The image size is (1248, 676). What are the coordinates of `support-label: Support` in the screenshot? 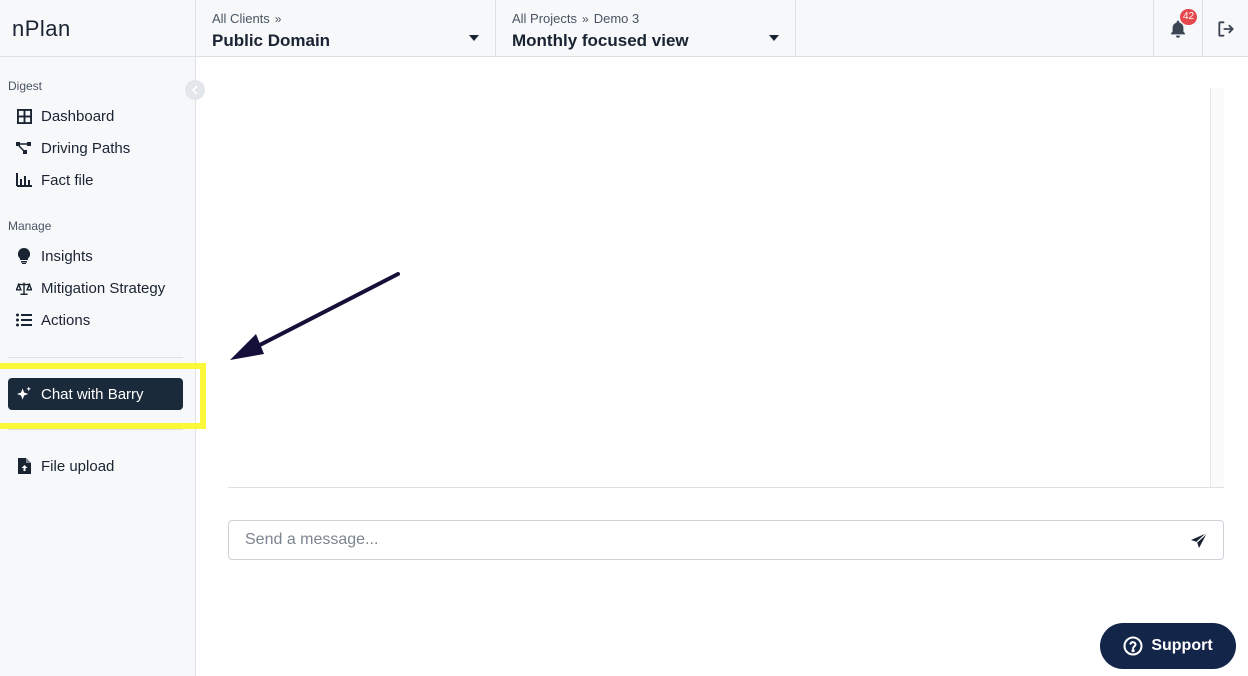 It's located at (1182, 645).